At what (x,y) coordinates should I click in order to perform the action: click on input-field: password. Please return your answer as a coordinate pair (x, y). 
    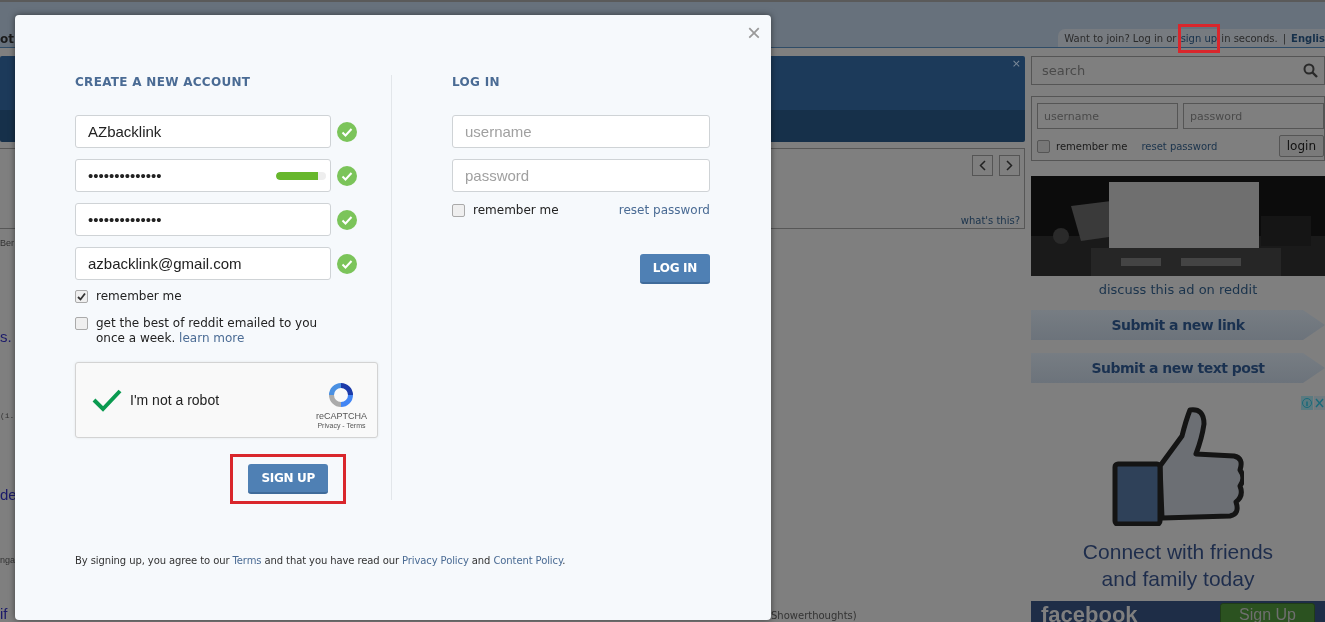
    Looking at the image, I should click on (581, 175).